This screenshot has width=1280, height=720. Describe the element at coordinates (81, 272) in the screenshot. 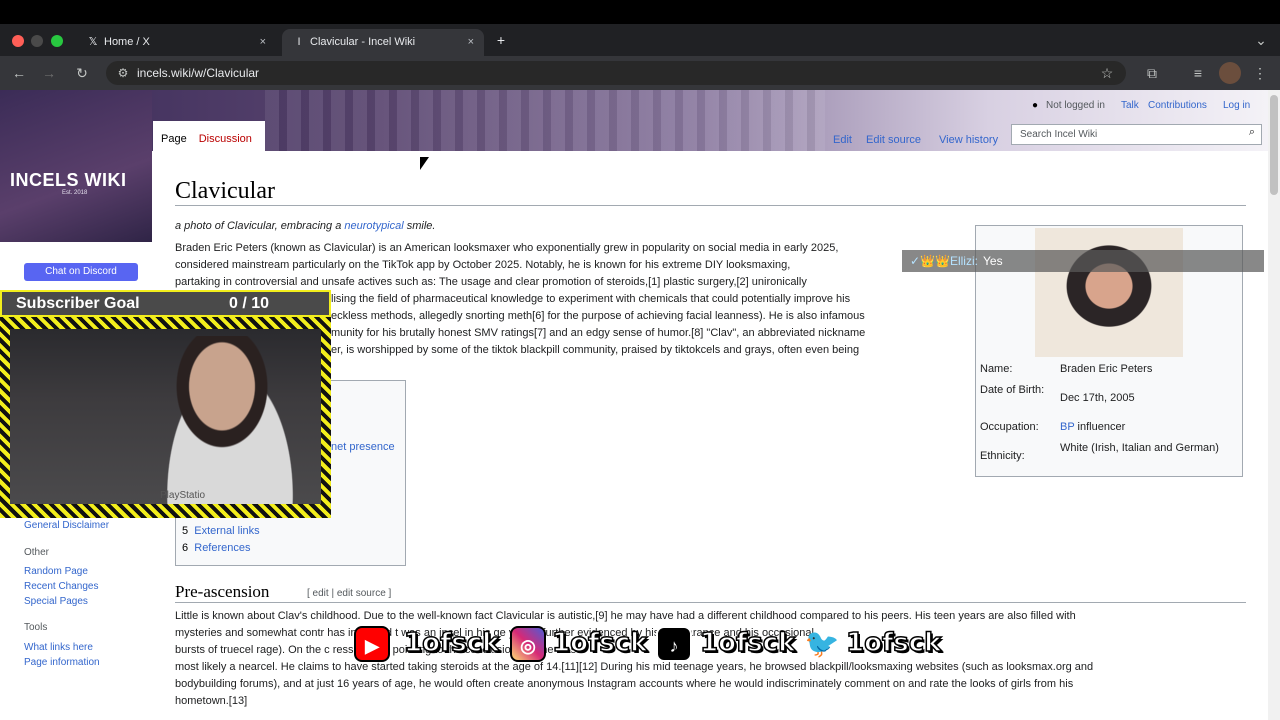

I see `discord-chat-button: Chat on Discord` at that location.